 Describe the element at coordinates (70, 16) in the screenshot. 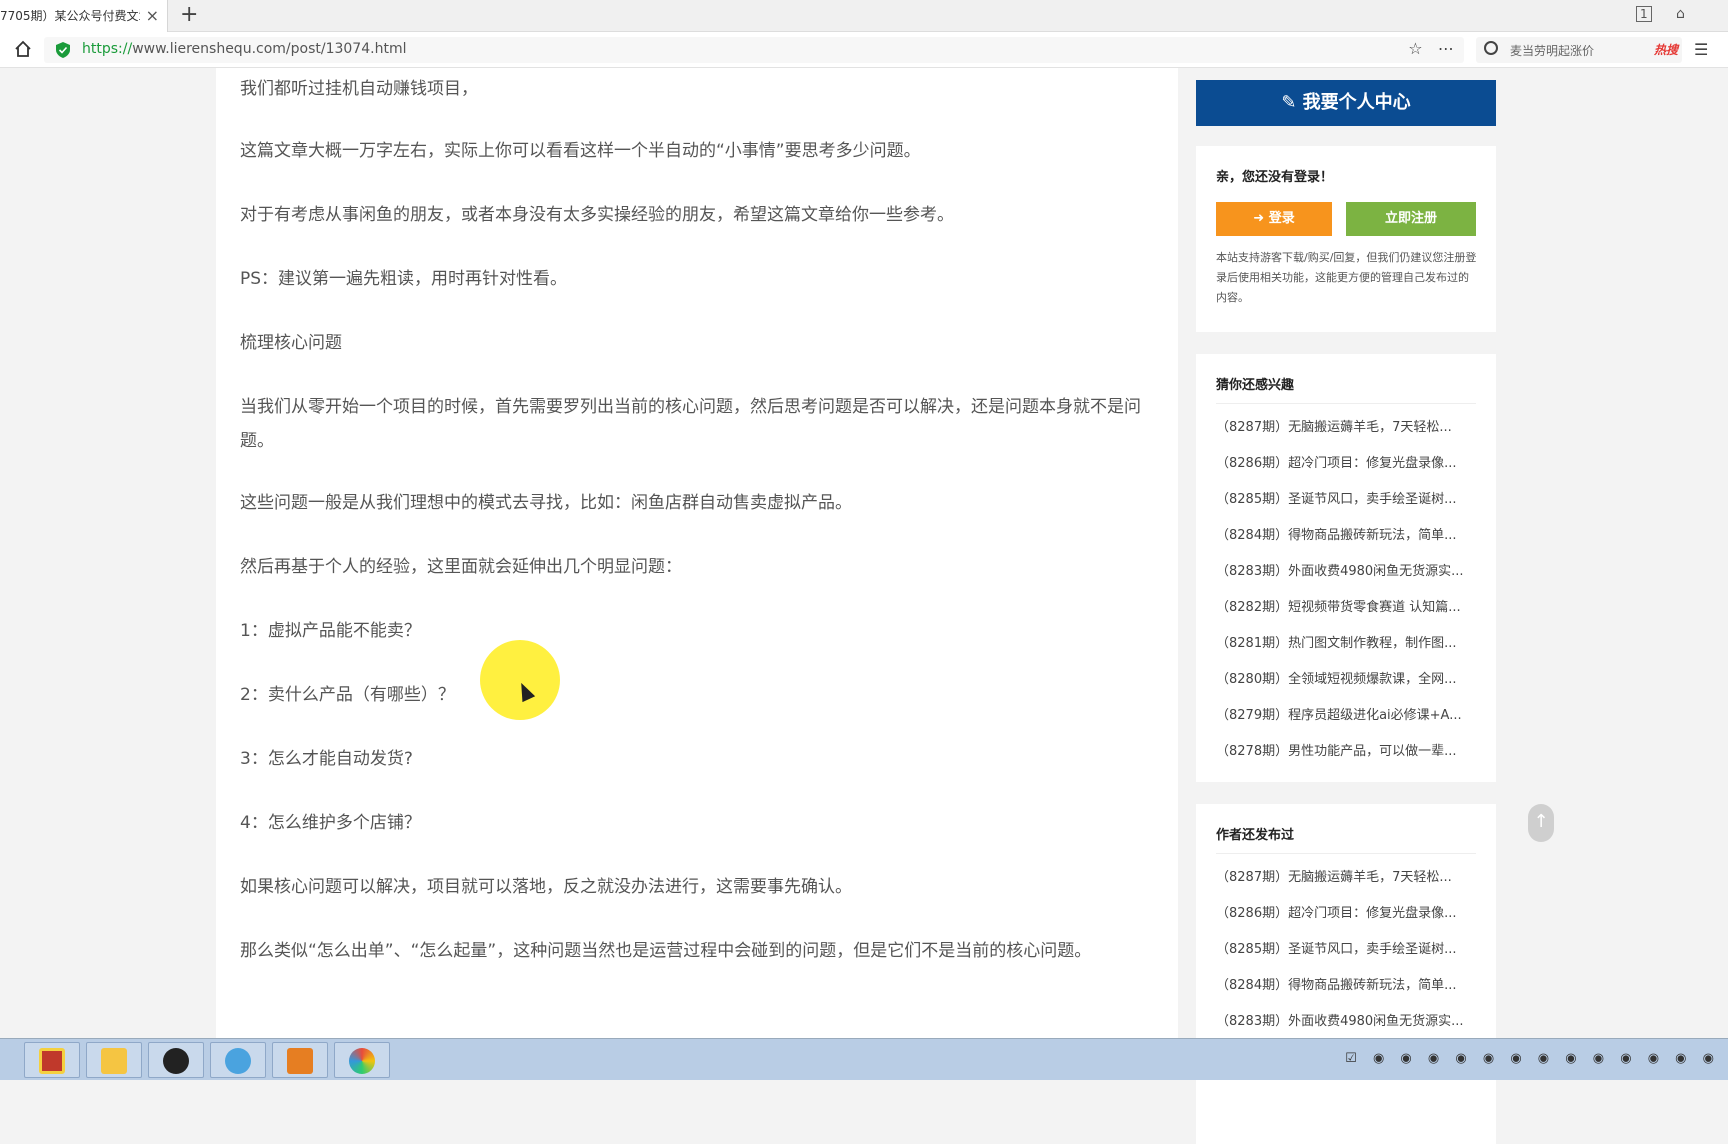

I see `tab-title: 7705期）某公众号付费文章` at that location.